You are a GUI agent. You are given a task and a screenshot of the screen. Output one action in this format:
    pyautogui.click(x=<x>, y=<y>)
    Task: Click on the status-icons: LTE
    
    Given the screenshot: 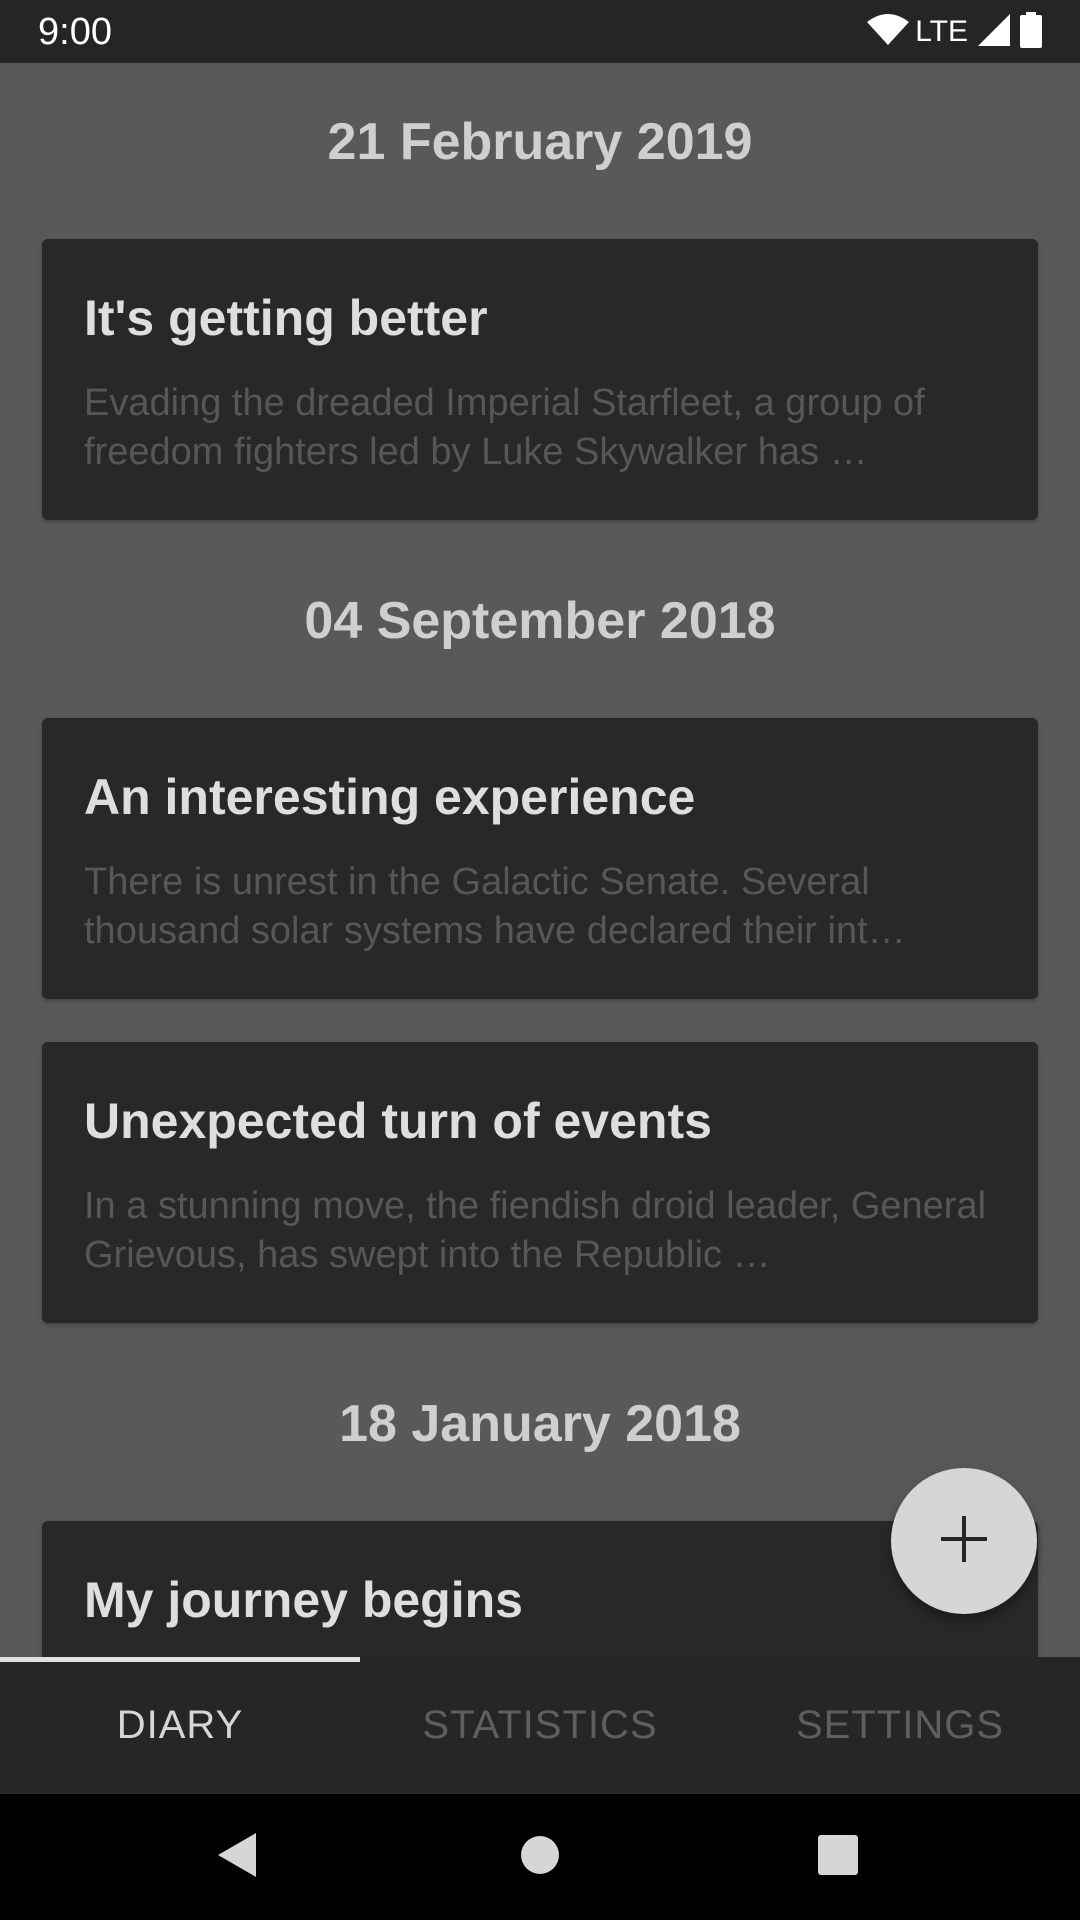 What is the action you would take?
    pyautogui.click(x=949, y=32)
    